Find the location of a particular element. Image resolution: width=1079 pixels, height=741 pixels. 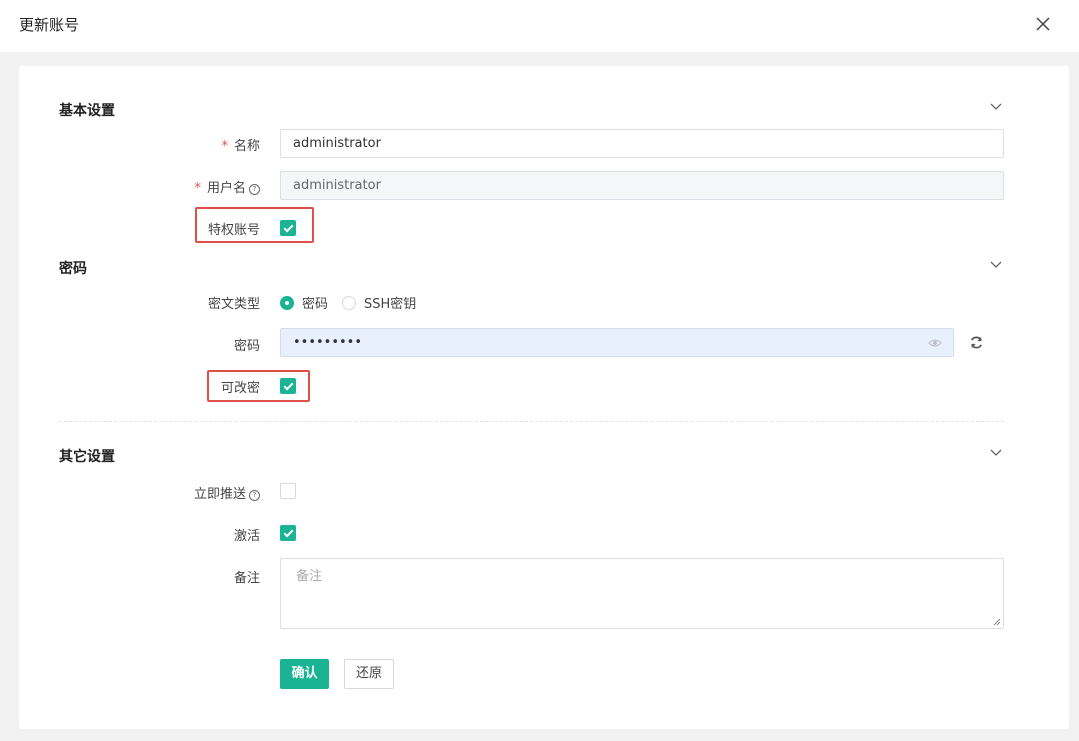

refresh-icon is located at coordinates (976, 342).